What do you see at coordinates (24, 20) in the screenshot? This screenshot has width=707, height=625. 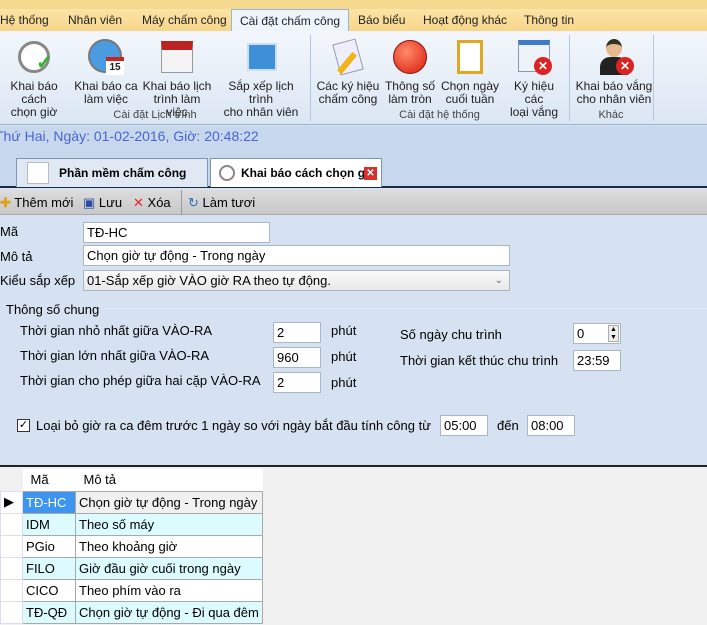 I see `tab-he-thong: Hệ thống` at bounding box center [24, 20].